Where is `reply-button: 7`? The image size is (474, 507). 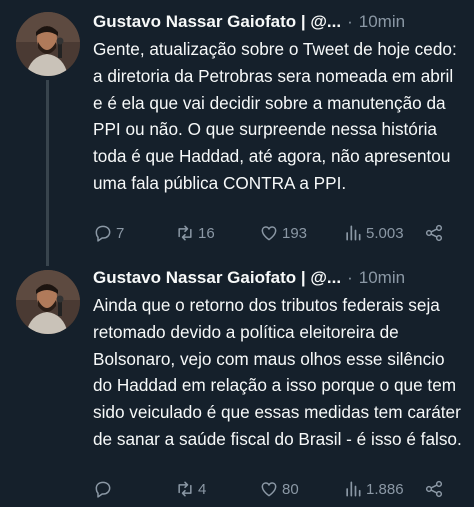 reply-button: 7 is located at coordinates (108, 233).